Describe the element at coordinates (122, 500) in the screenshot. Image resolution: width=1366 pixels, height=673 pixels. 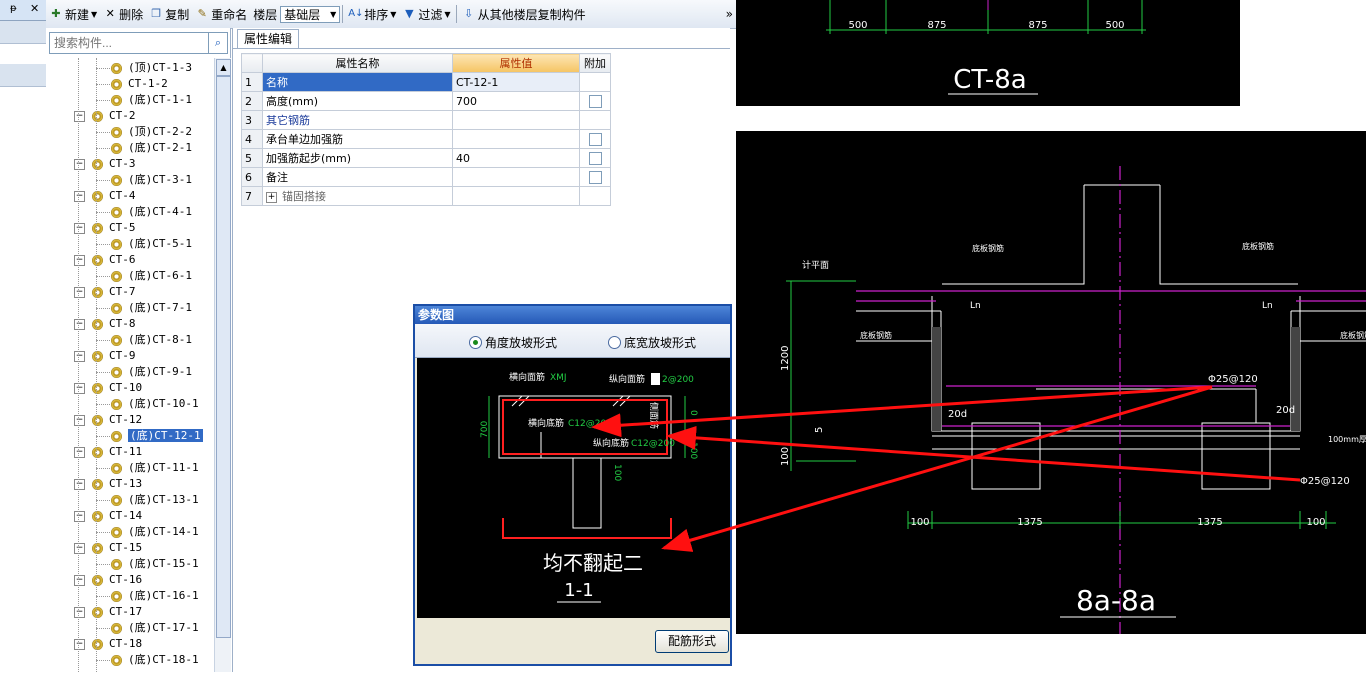
I see `tree-item: (底)CT-13-1` at that location.